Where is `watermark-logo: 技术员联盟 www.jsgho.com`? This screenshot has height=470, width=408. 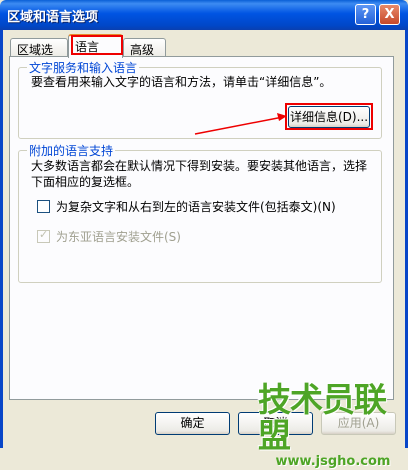 watermark-logo: 技术员联盟 www.jsgho.com is located at coordinates (333, 426).